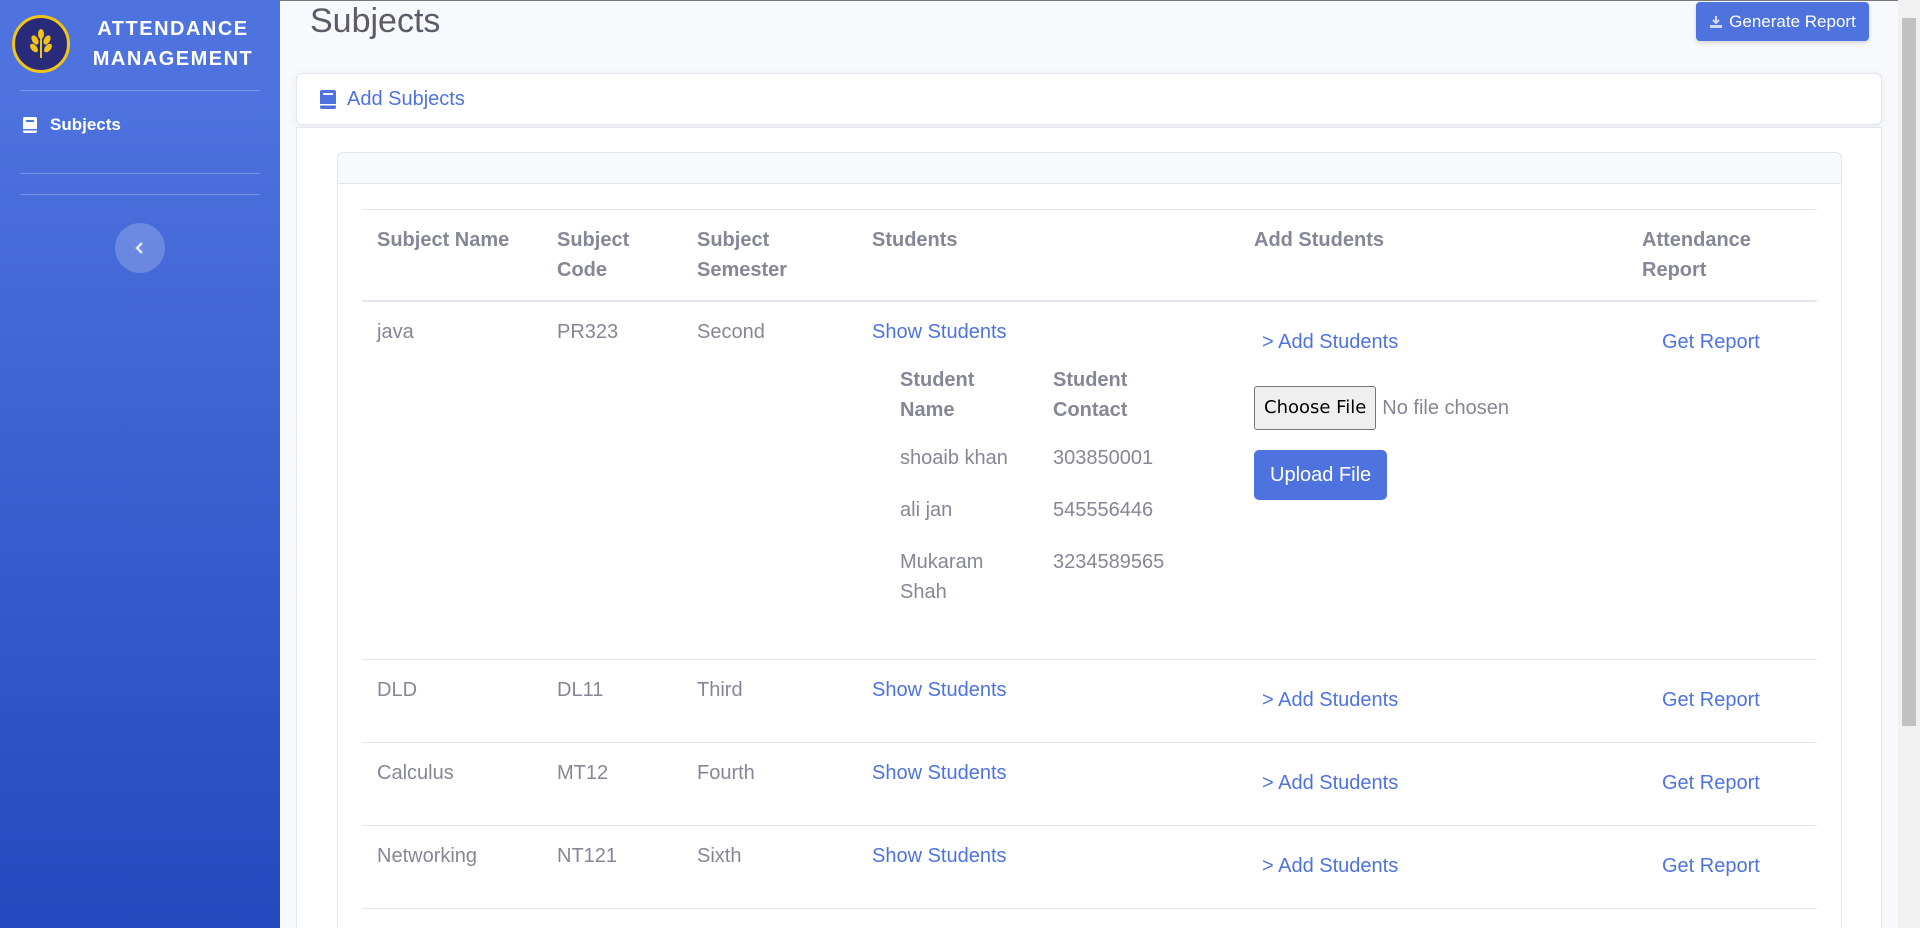  Describe the element at coordinates (173, 59) in the screenshot. I see `brand-line2: MANAGEMENT` at that location.